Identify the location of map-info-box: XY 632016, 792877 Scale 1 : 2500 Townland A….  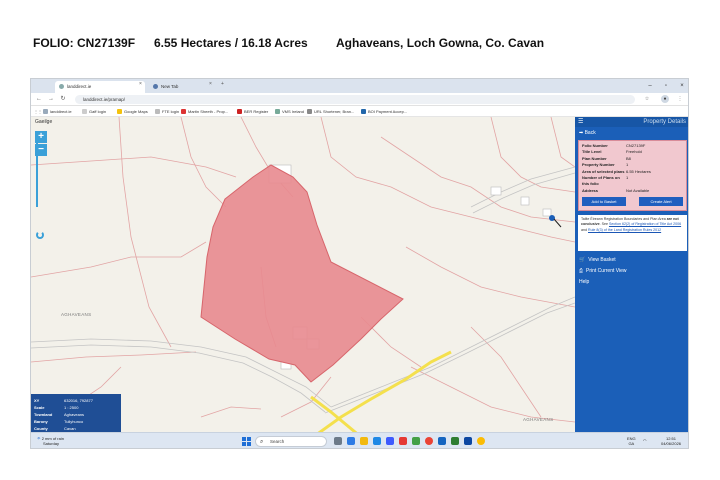
(76, 413).